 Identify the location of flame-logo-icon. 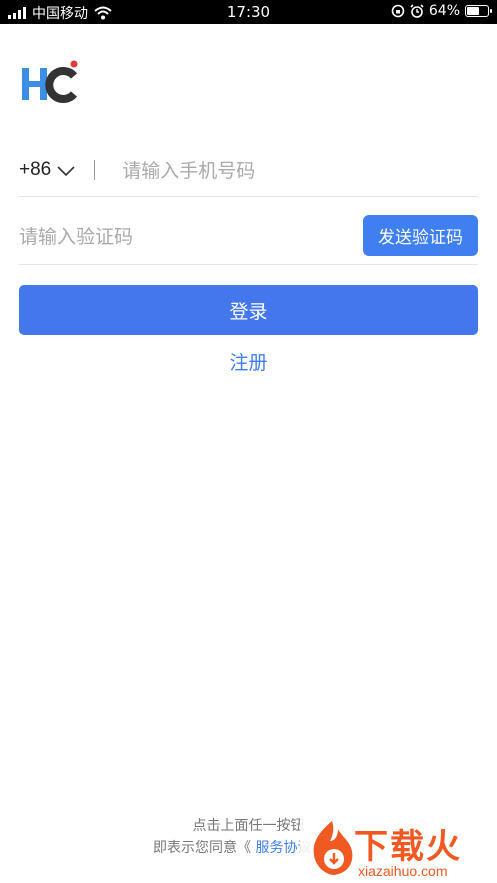
(333, 848).